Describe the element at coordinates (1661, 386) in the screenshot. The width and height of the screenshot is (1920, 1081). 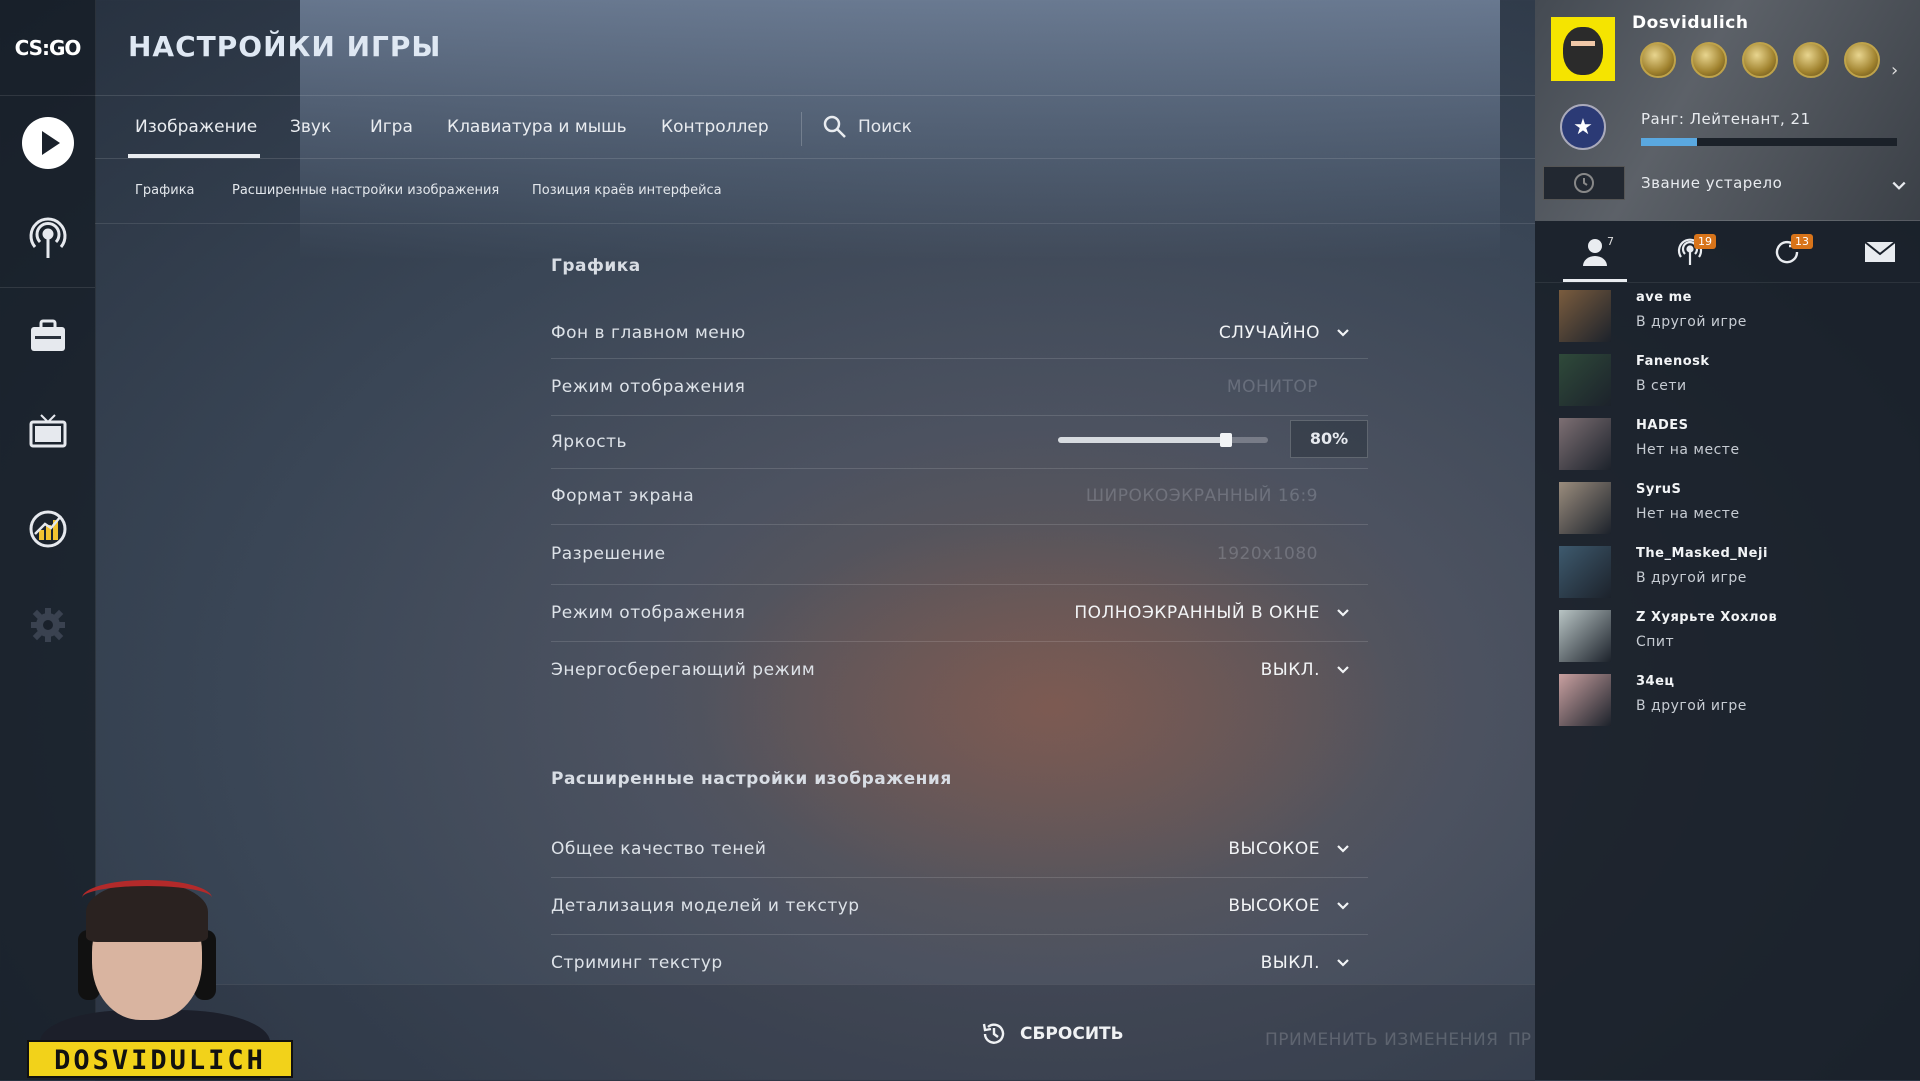
I see `friend-status: В сети` at that location.